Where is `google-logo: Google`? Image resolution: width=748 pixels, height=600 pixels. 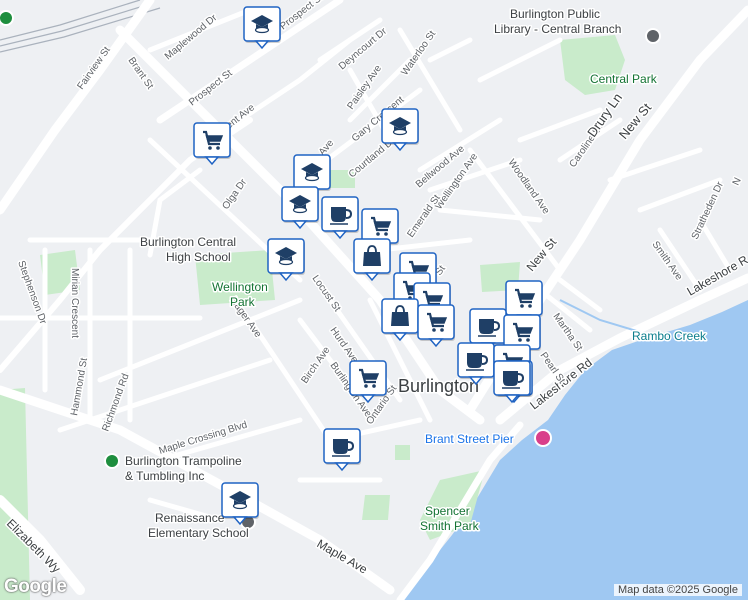
google-logo: Google is located at coordinates (35, 586).